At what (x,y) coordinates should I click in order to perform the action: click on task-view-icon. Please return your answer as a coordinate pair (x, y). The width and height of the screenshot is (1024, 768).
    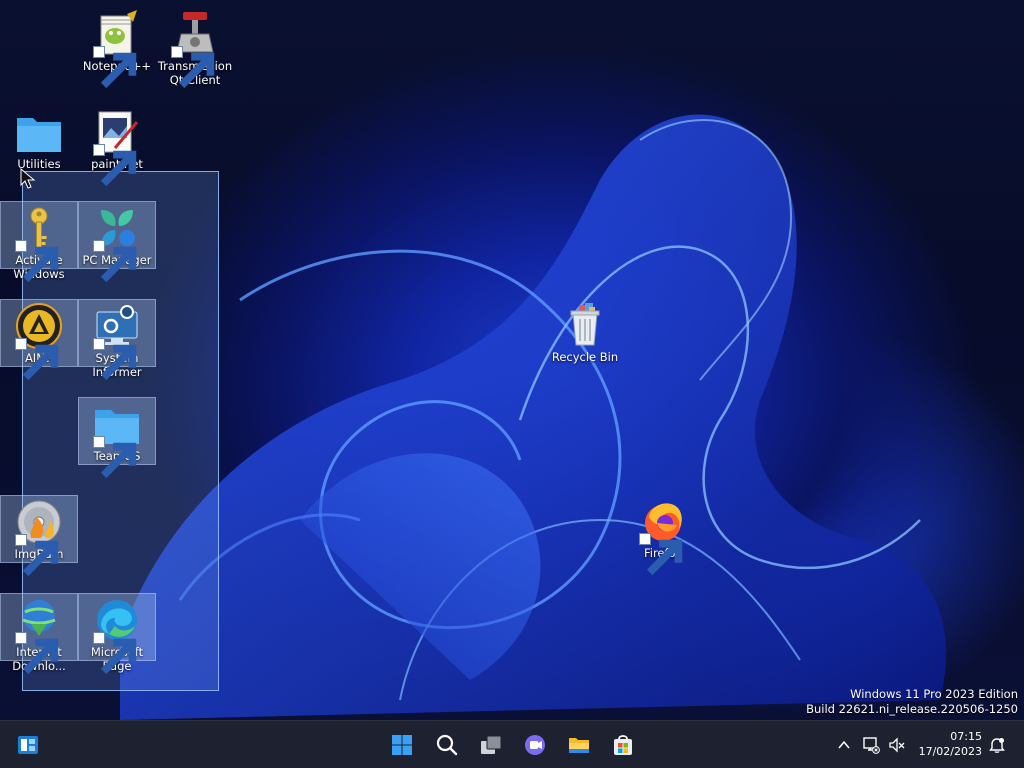
    Looking at the image, I should click on (491, 744).